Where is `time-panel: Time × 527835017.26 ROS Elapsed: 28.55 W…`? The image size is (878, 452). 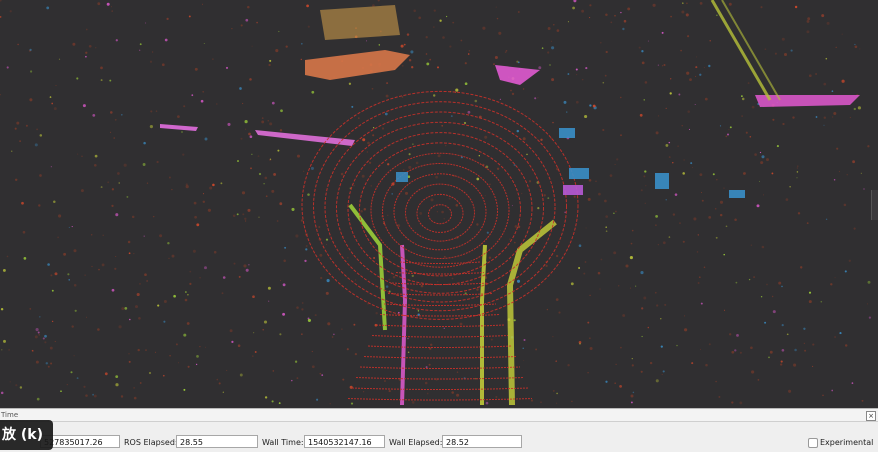
time-panel: Time × 527835017.26 ROS Elapsed: 28.55 W… is located at coordinates (439, 430).